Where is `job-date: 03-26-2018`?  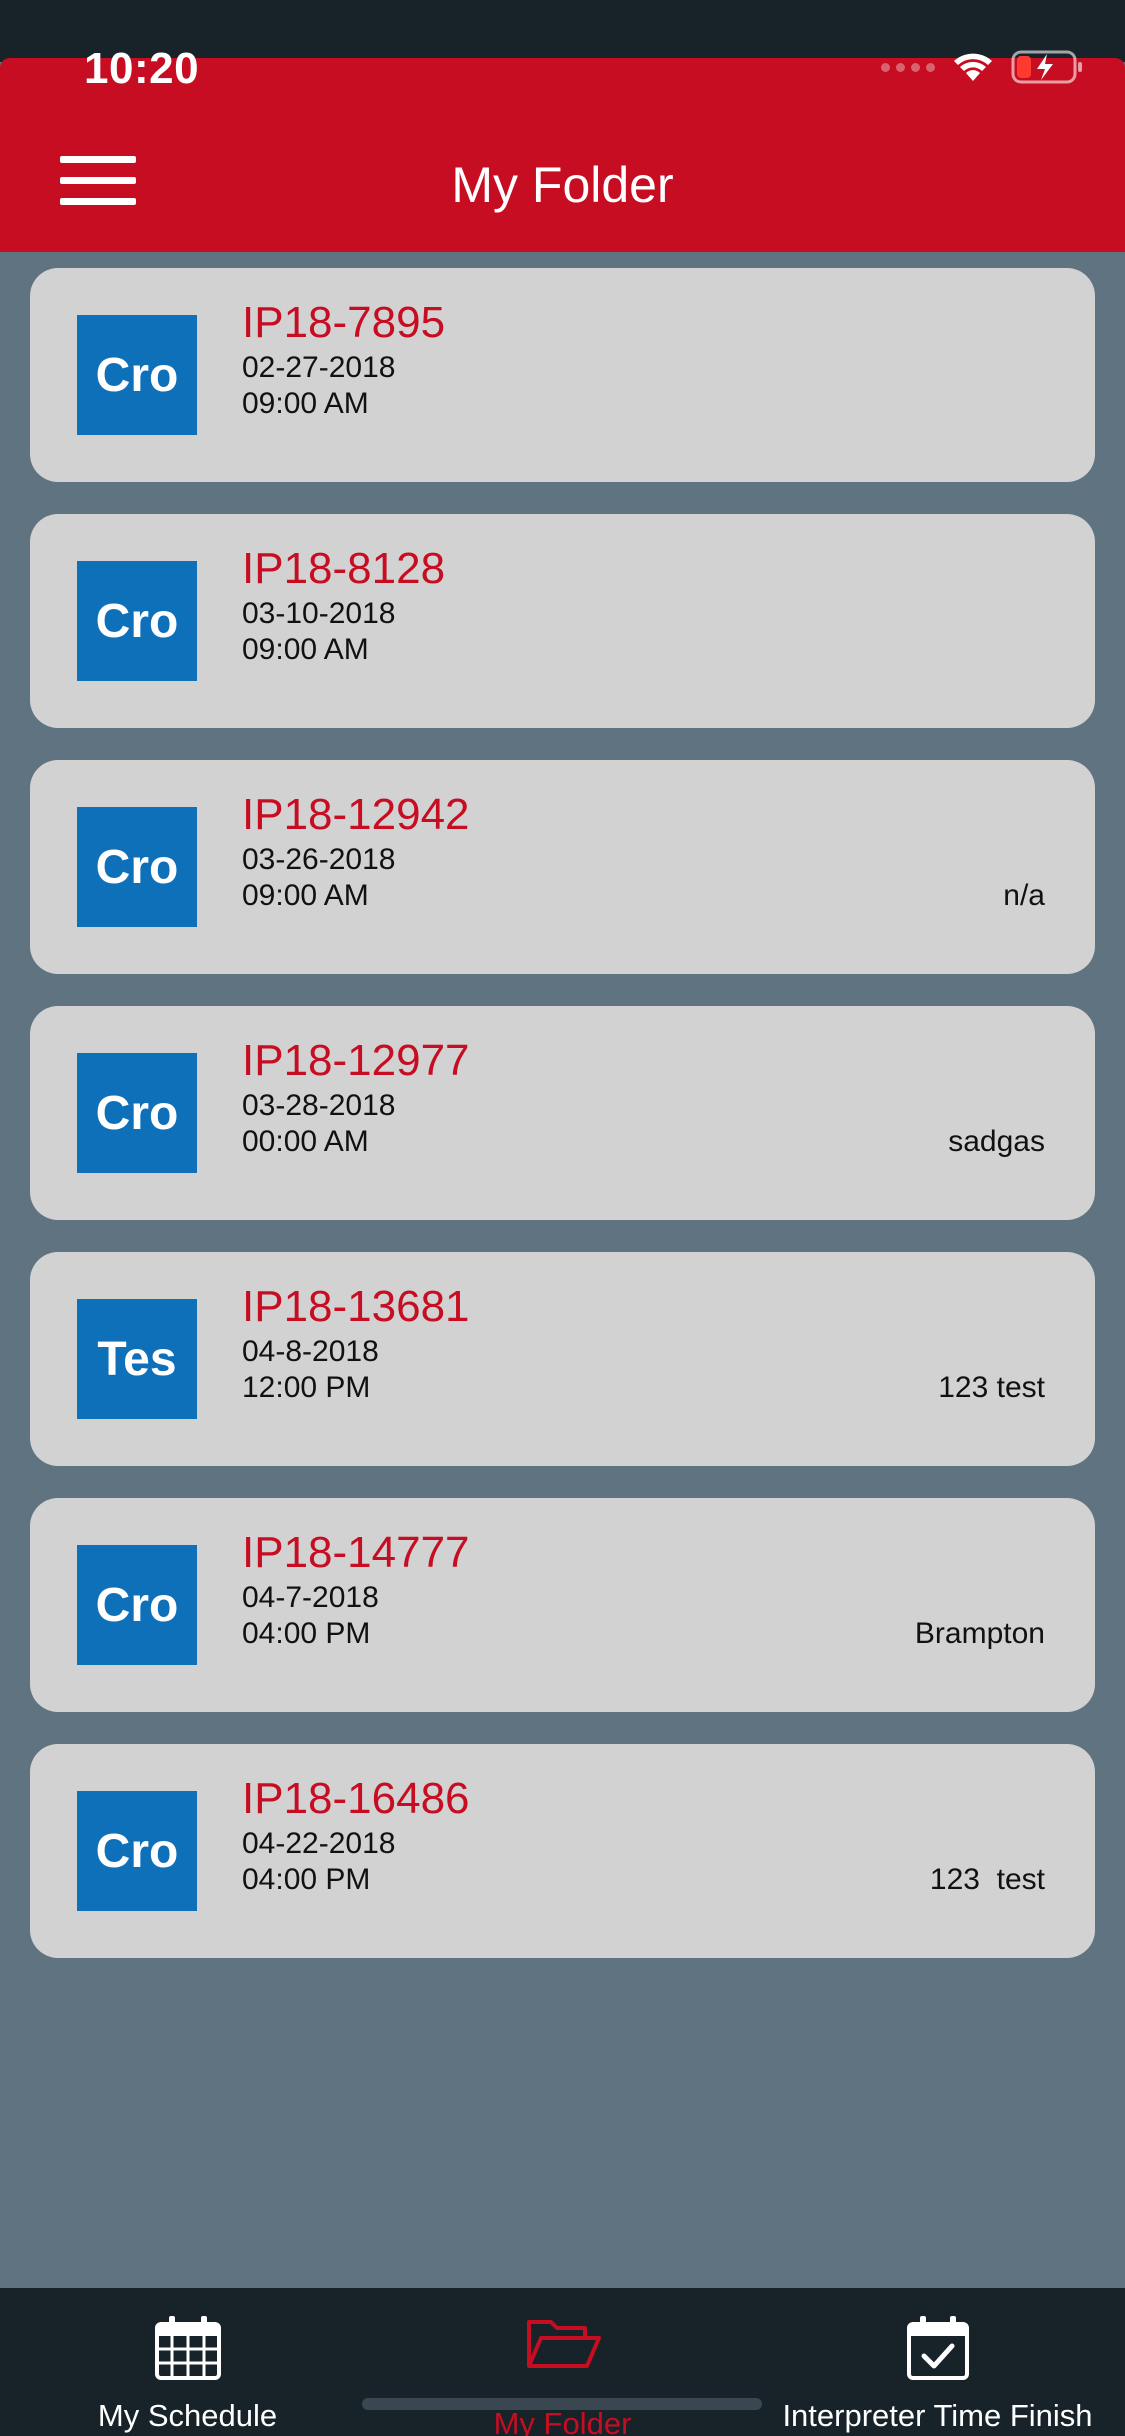
job-date: 03-26-2018 is located at coordinates (319, 859).